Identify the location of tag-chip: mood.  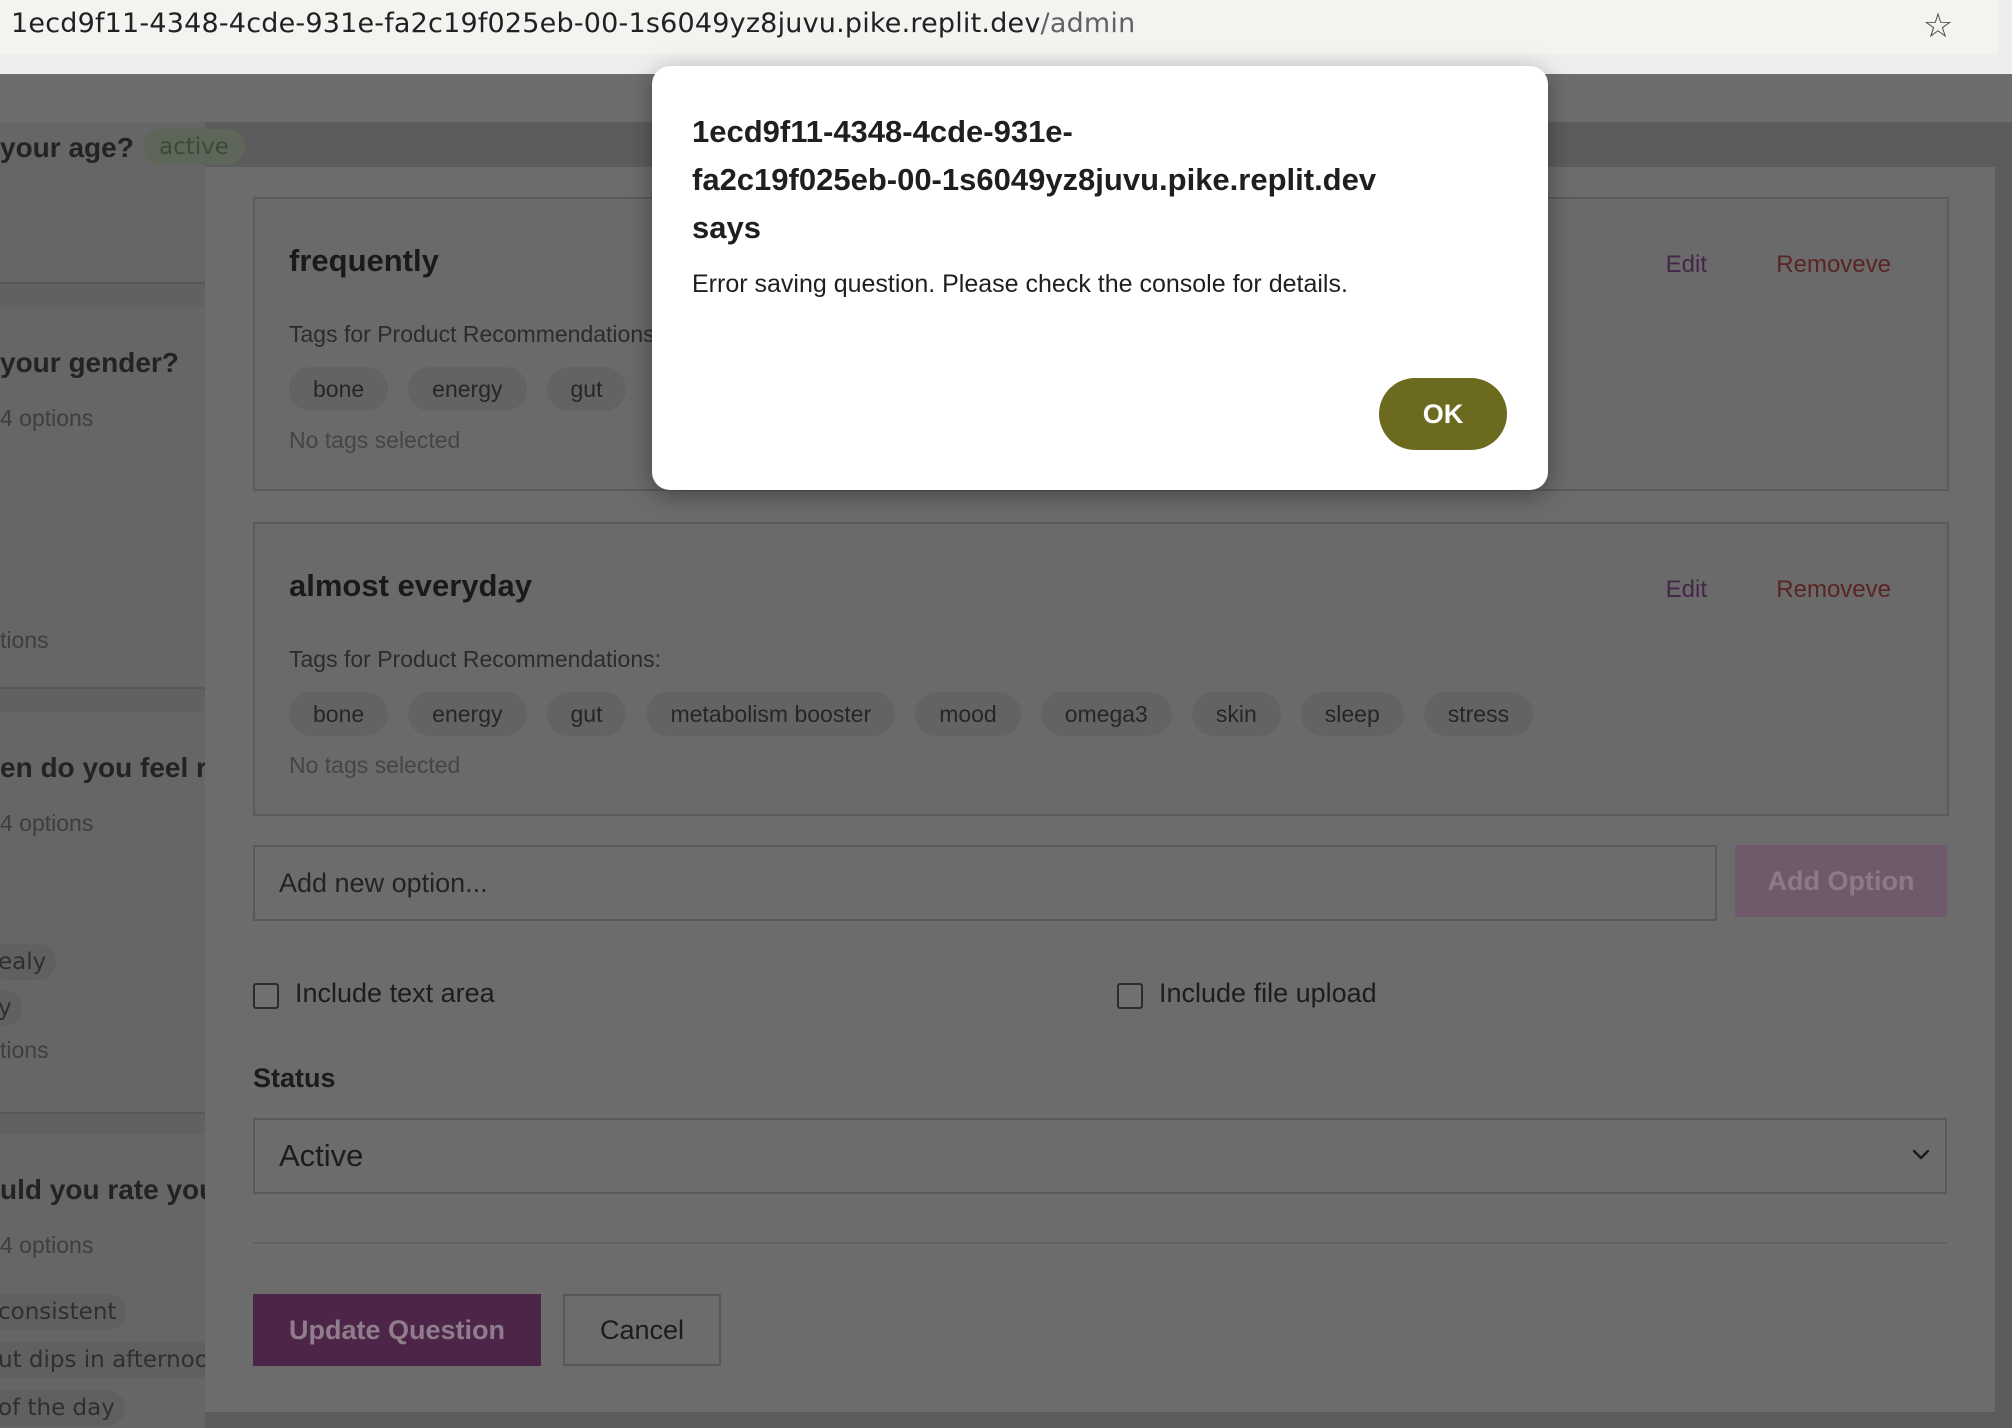
(968, 714).